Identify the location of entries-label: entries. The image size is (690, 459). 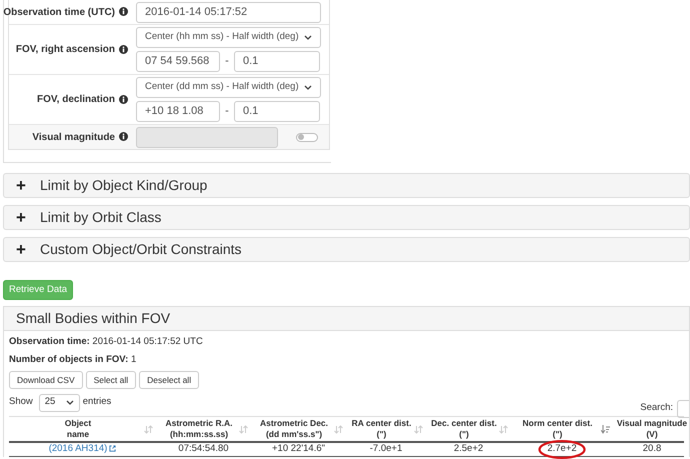
(97, 402).